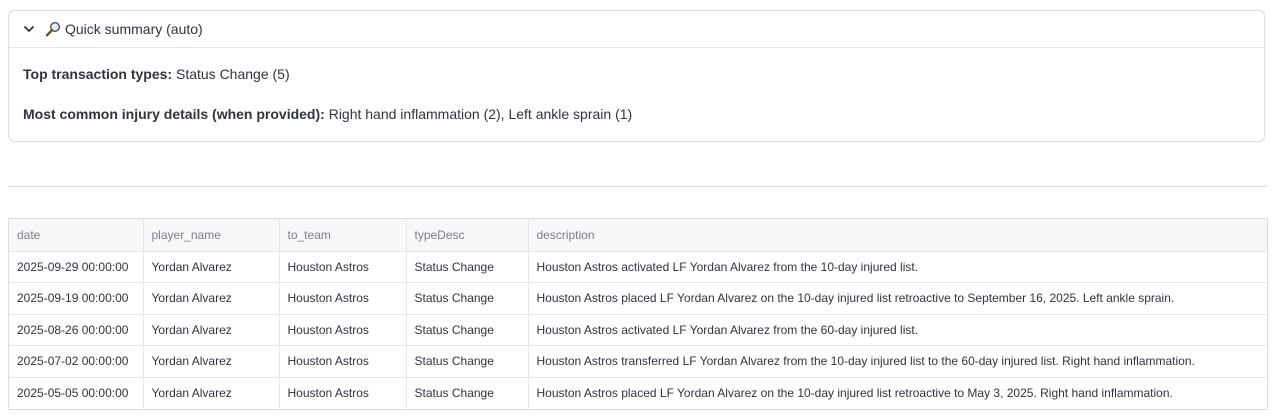 This screenshot has height=415, width=1277. I want to click on column-header-typedesc: typeDesc, so click(467, 235).